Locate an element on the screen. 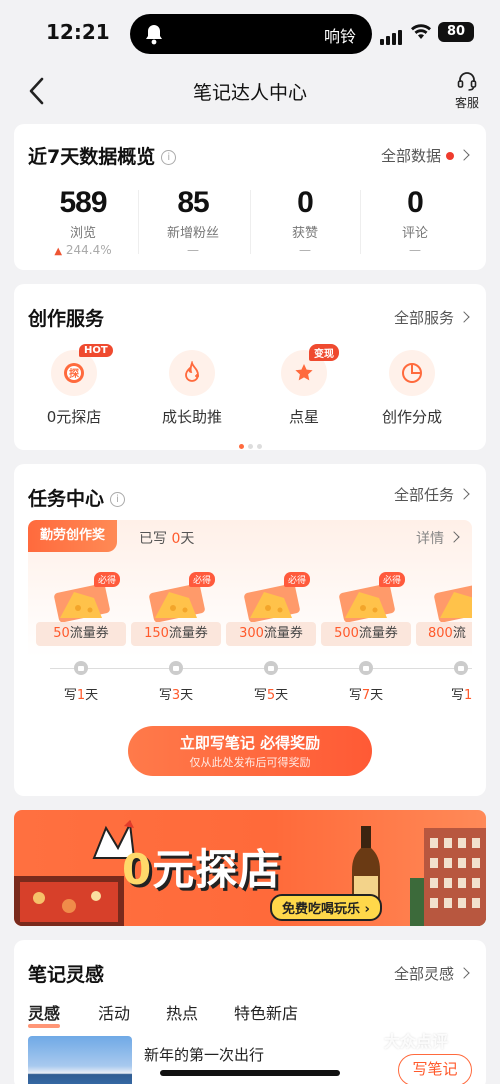 The image size is (500, 1084). stat-label: 浏览 is located at coordinates (82, 233).